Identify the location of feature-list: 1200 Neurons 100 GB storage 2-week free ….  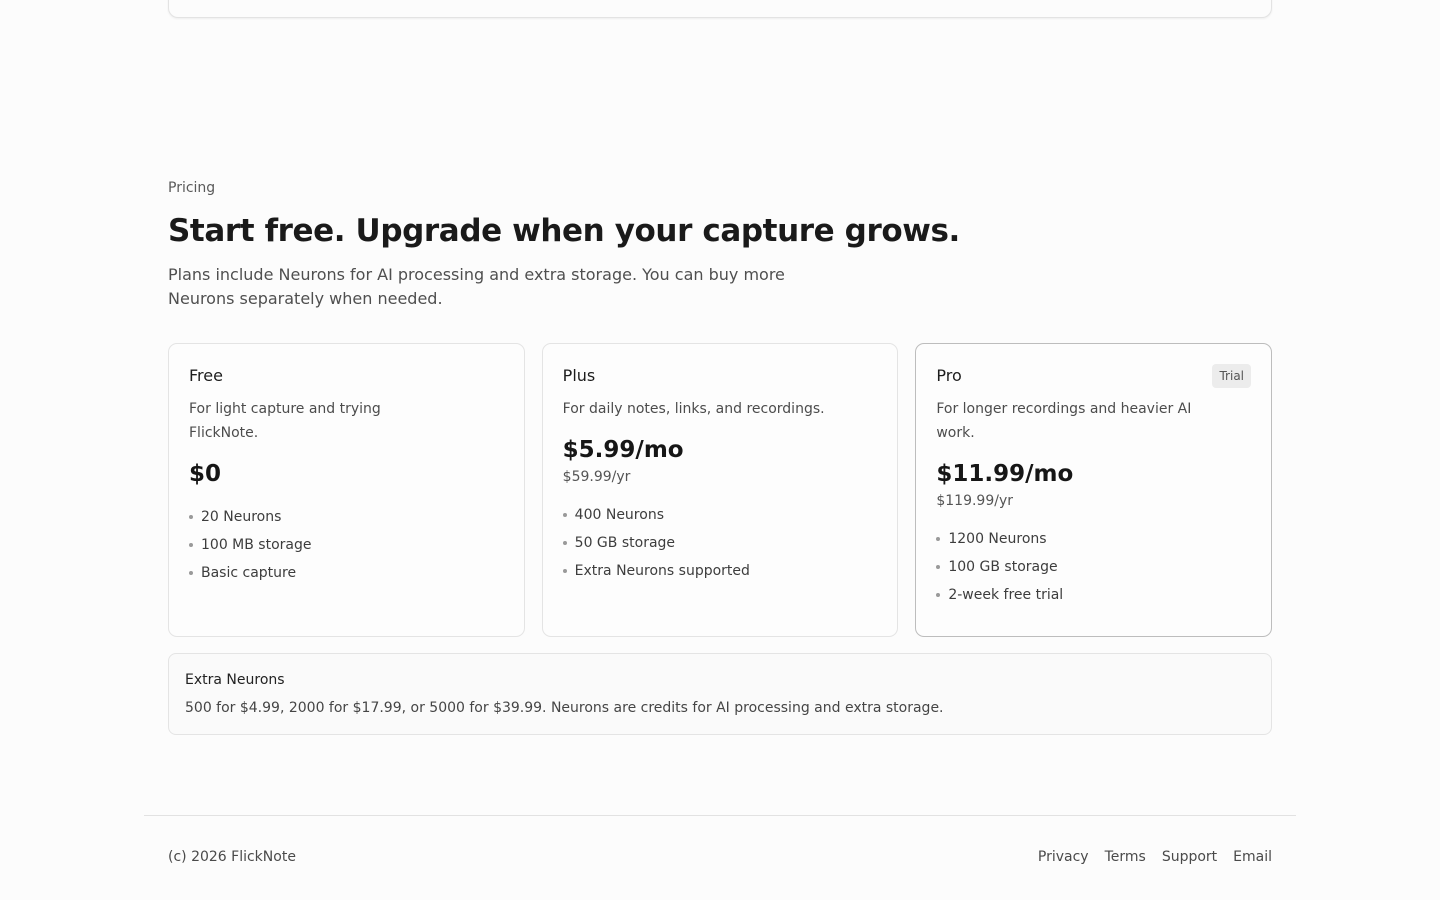
(1093, 567).